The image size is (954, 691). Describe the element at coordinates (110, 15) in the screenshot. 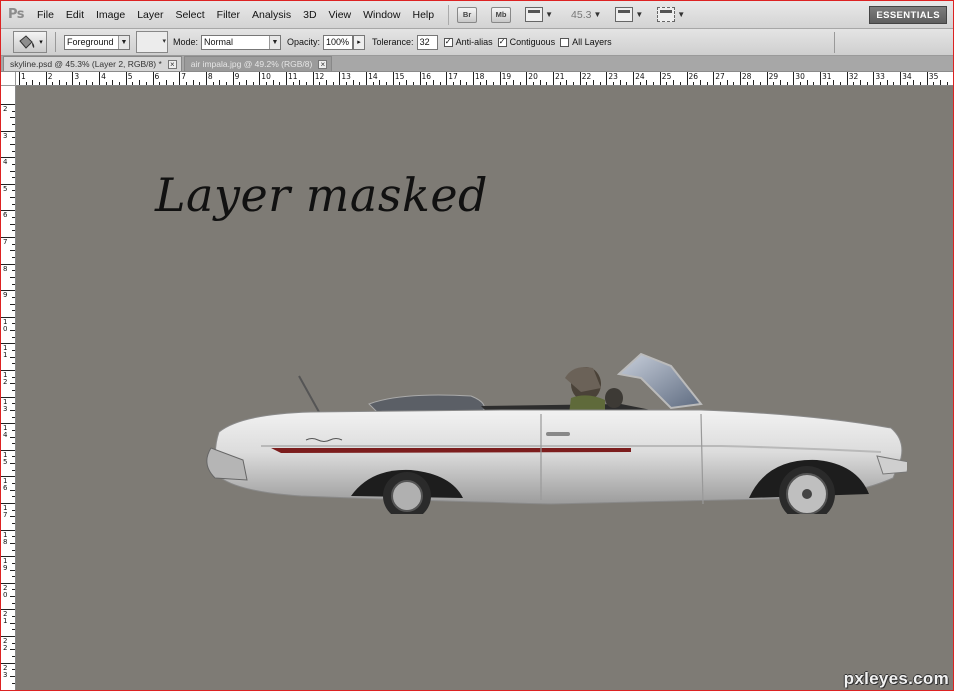

I see `menu-image: Image` at that location.